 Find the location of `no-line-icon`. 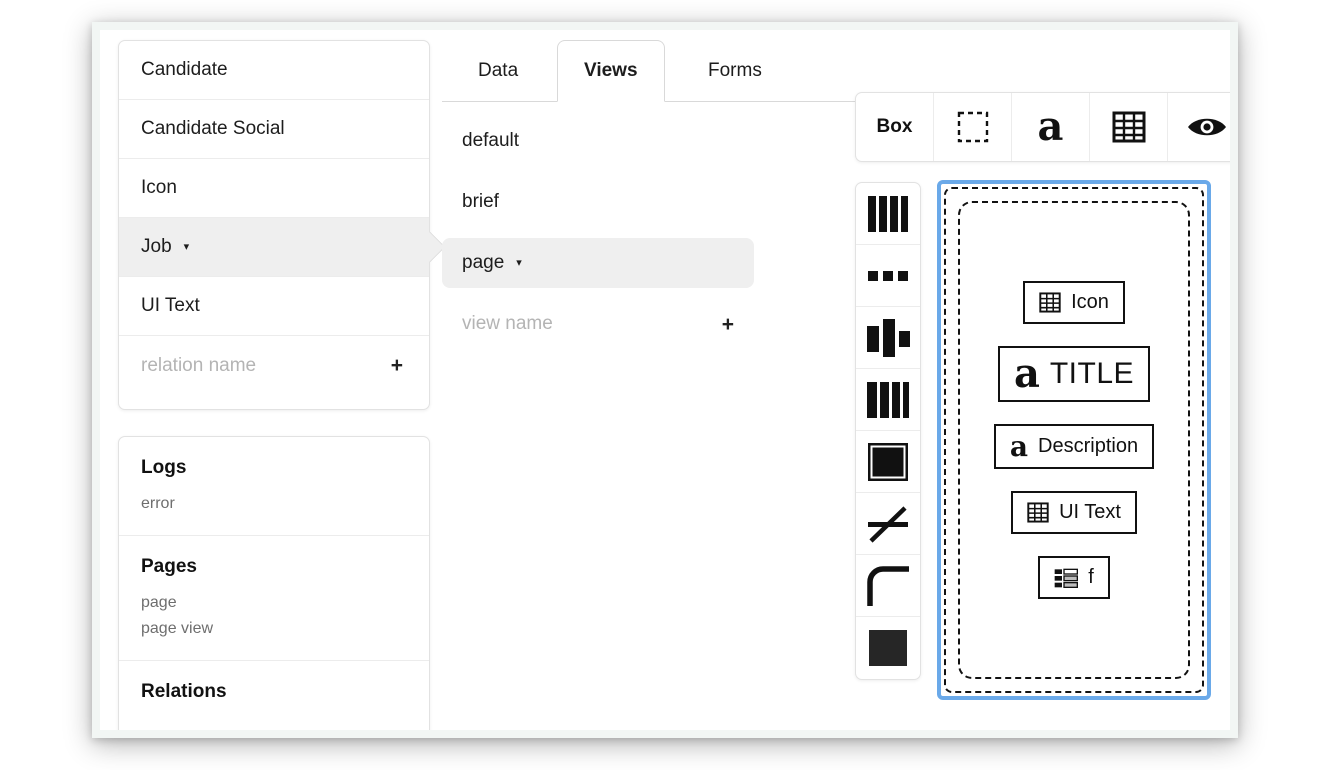

no-line-icon is located at coordinates (888, 524).